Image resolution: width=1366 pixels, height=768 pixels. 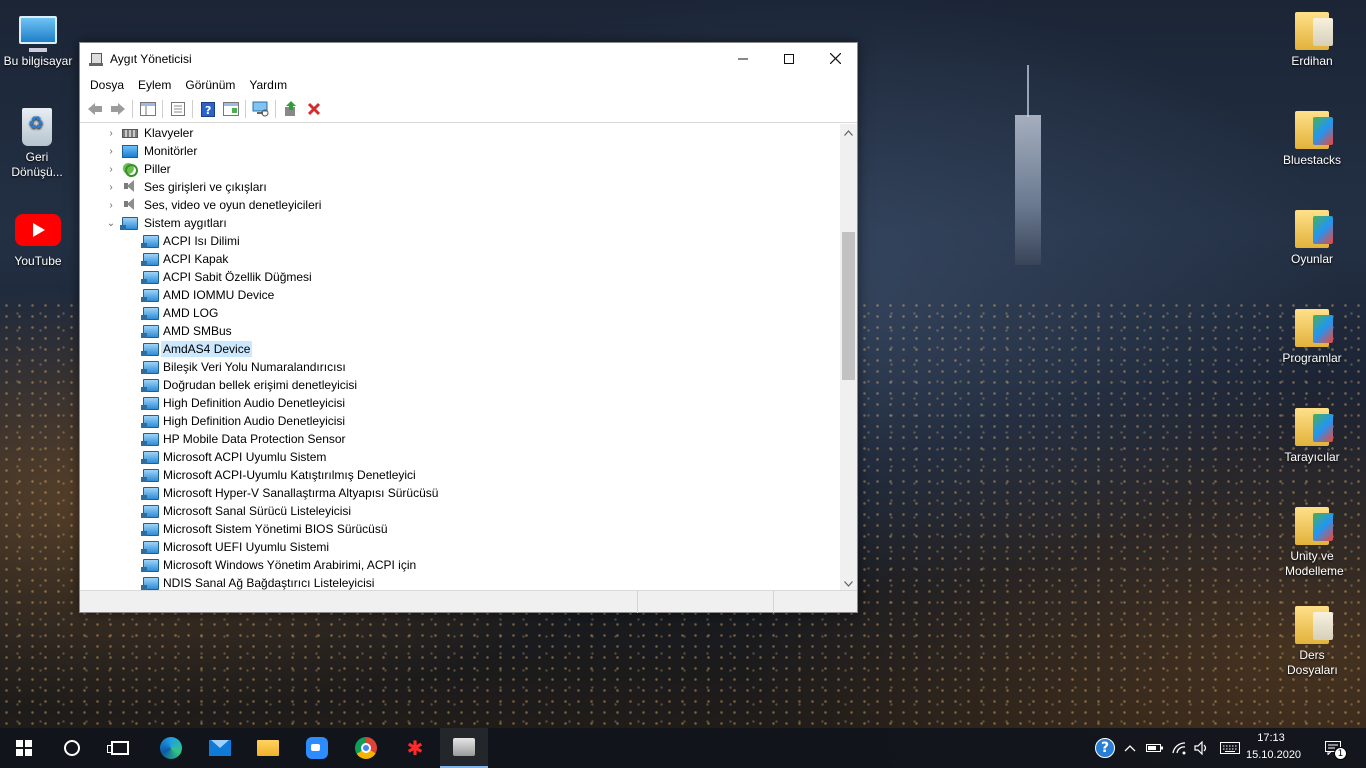 I want to click on taskbar-clock: 17:13 15.10.2020, so click(x=1273, y=748).